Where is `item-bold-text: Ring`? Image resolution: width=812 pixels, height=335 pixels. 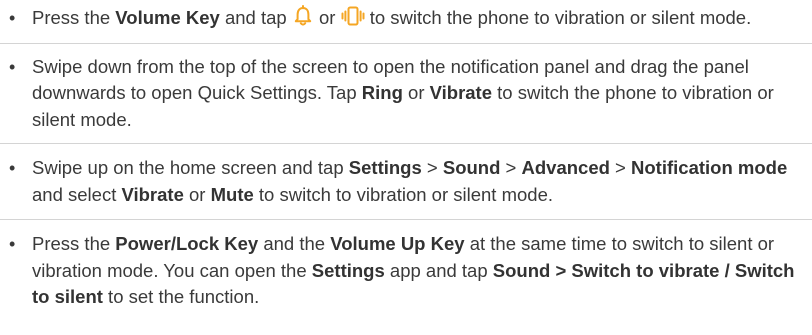
item-bold-text: Ring is located at coordinates (382, 92).